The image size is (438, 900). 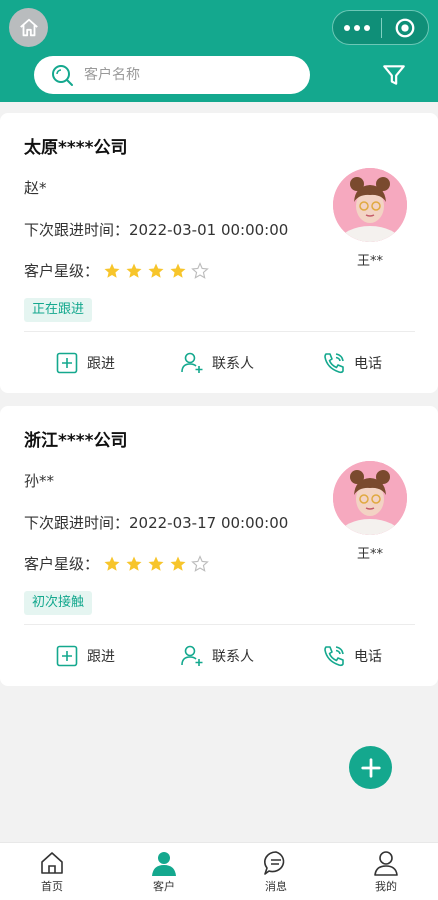 I want to click on filter-icon, so click(x=394, y=75).